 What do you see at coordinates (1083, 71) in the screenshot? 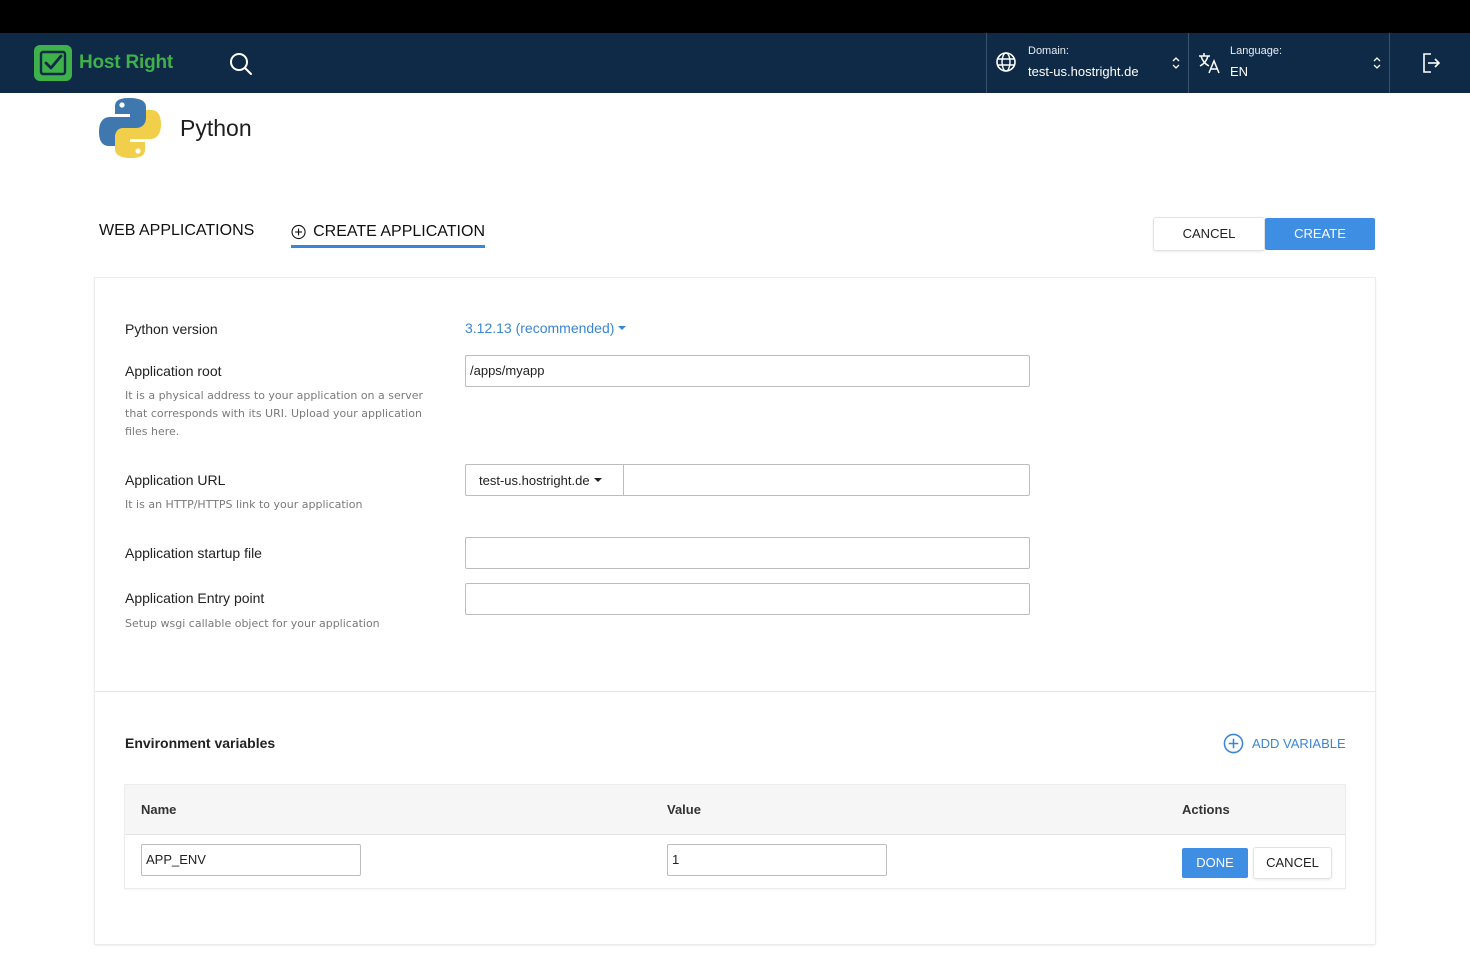
I see `domain-value: test-us.hostright.de` at bounding box center [1083, 71].